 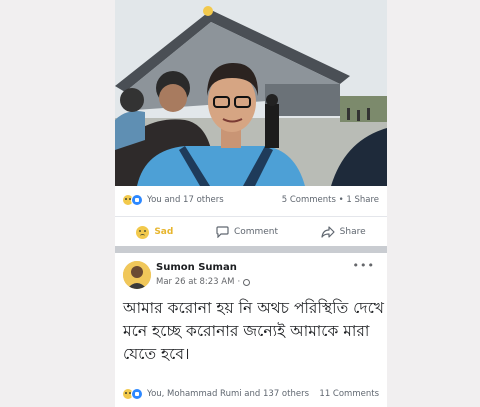 What do you see at coordinates (143, 232) in the screenshot?
I see `sad-reaction-icon` at bounding box center [143, 232].